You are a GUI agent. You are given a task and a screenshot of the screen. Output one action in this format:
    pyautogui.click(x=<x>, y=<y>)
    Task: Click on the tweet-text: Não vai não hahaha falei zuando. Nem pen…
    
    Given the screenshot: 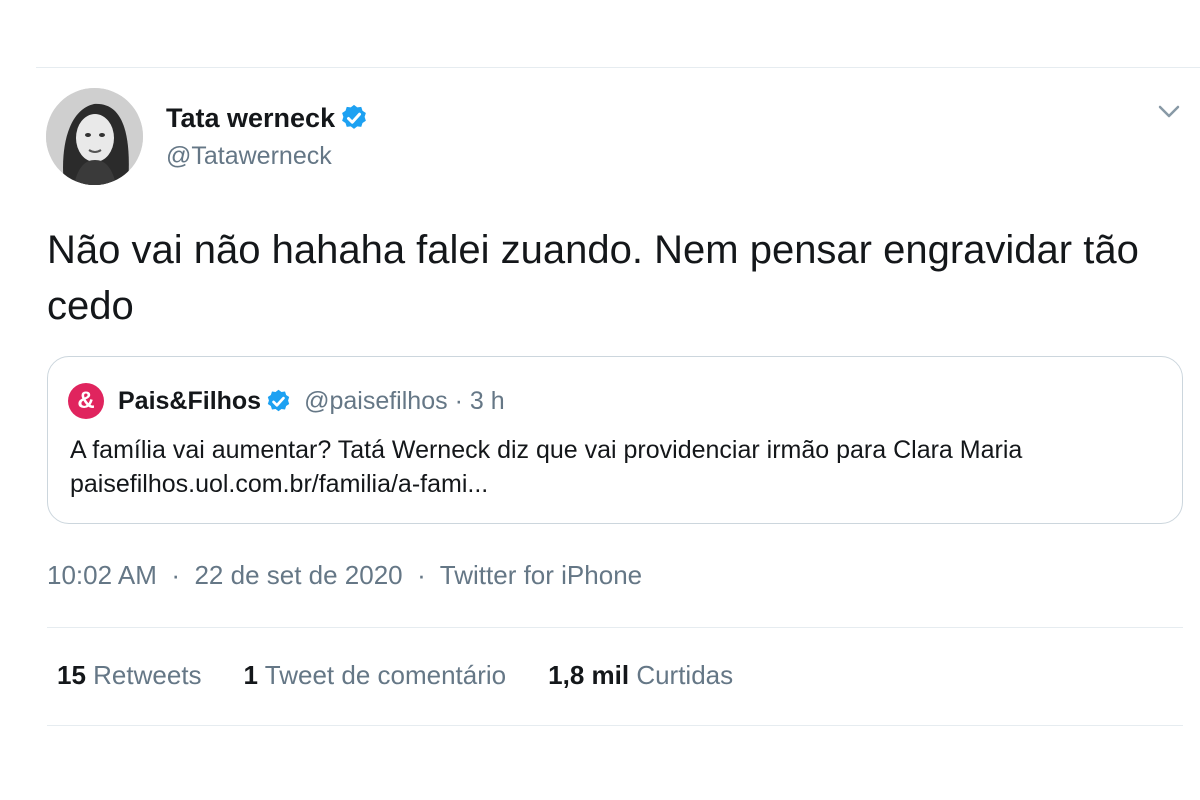 What is the action you would take?
    pyautogui.click(x=593, y=278)
    